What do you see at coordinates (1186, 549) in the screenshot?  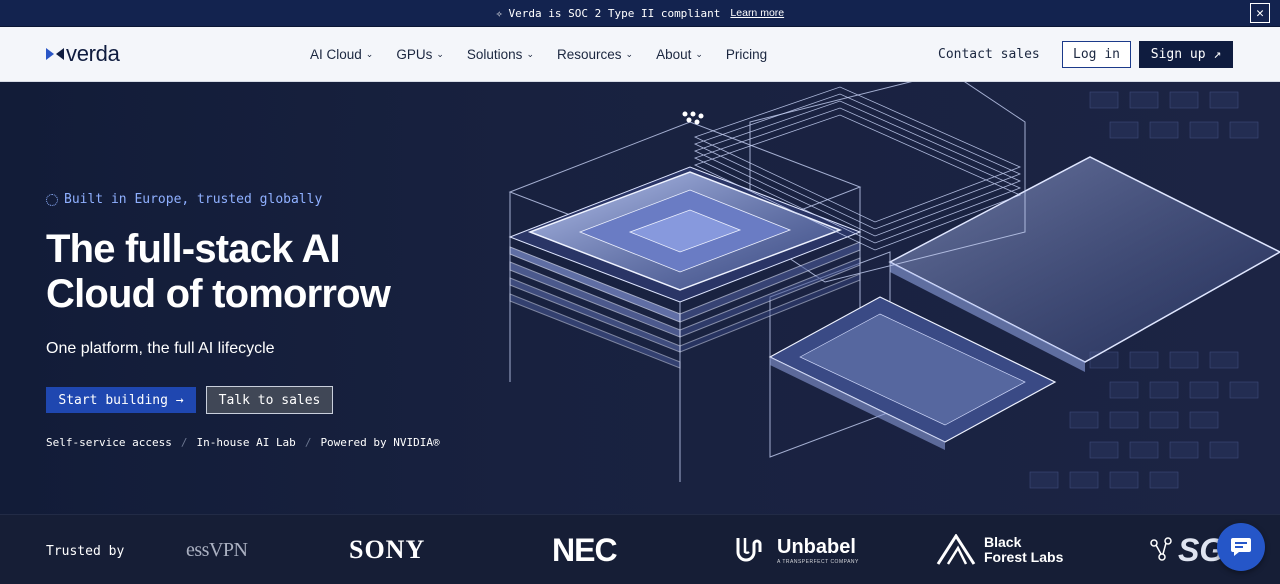 I see `sg-logo: SG` at bounding box center [1186, 549].